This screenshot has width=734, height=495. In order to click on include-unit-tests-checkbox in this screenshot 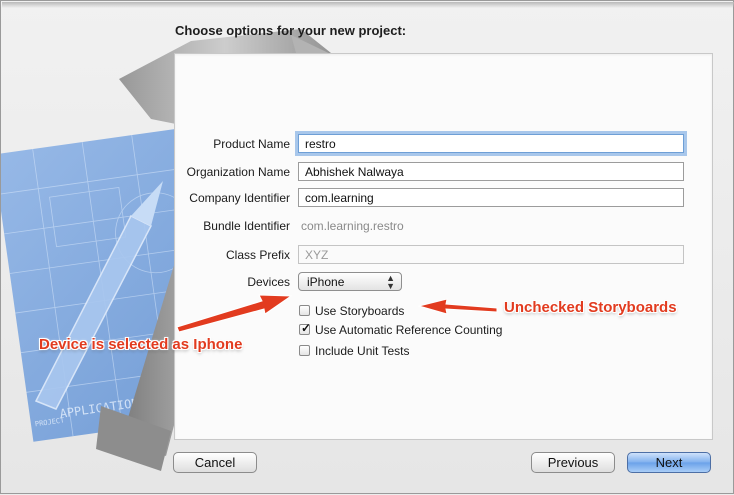, I will do `click(304, 350)`.